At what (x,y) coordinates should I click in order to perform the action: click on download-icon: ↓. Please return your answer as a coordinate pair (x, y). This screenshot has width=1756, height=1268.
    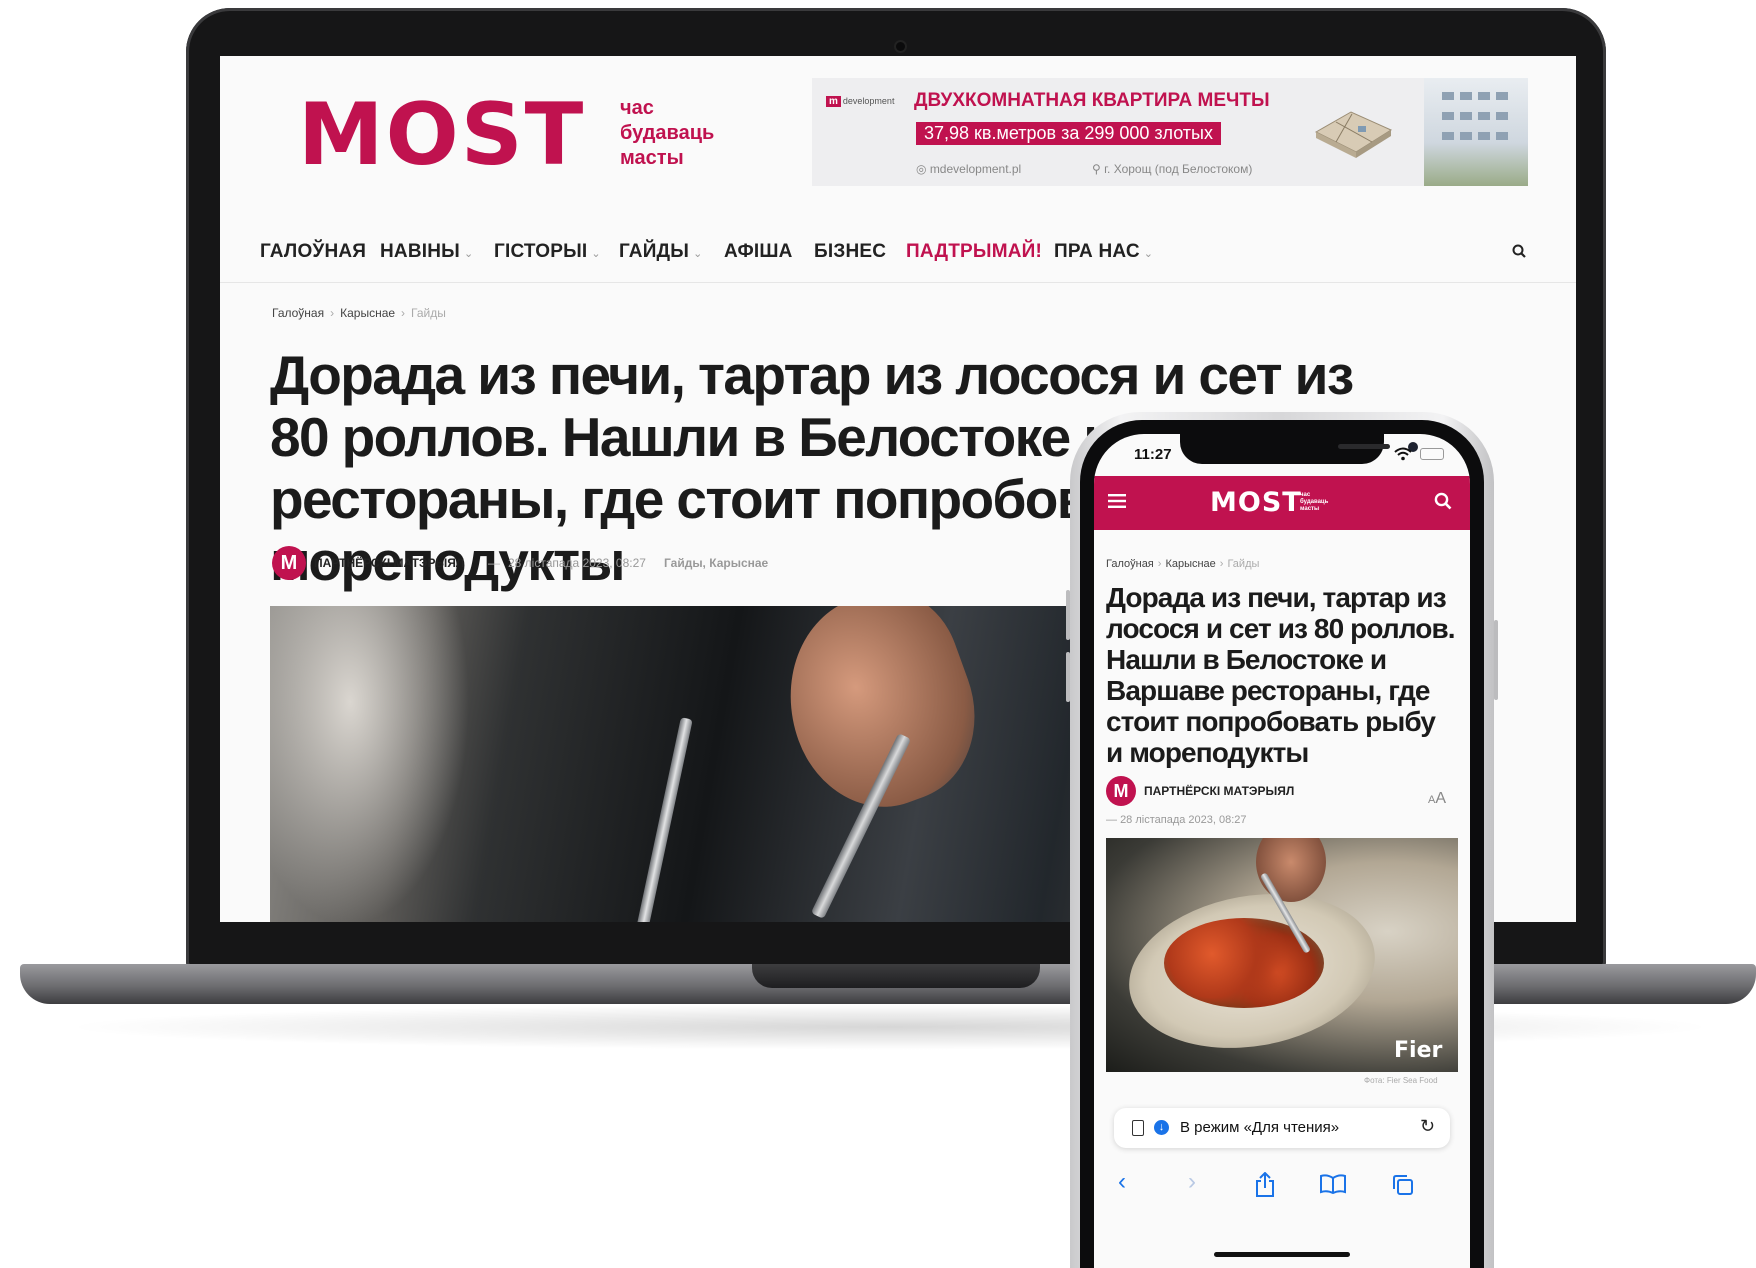
    Looking at the image, I should click on (1161, 1127).